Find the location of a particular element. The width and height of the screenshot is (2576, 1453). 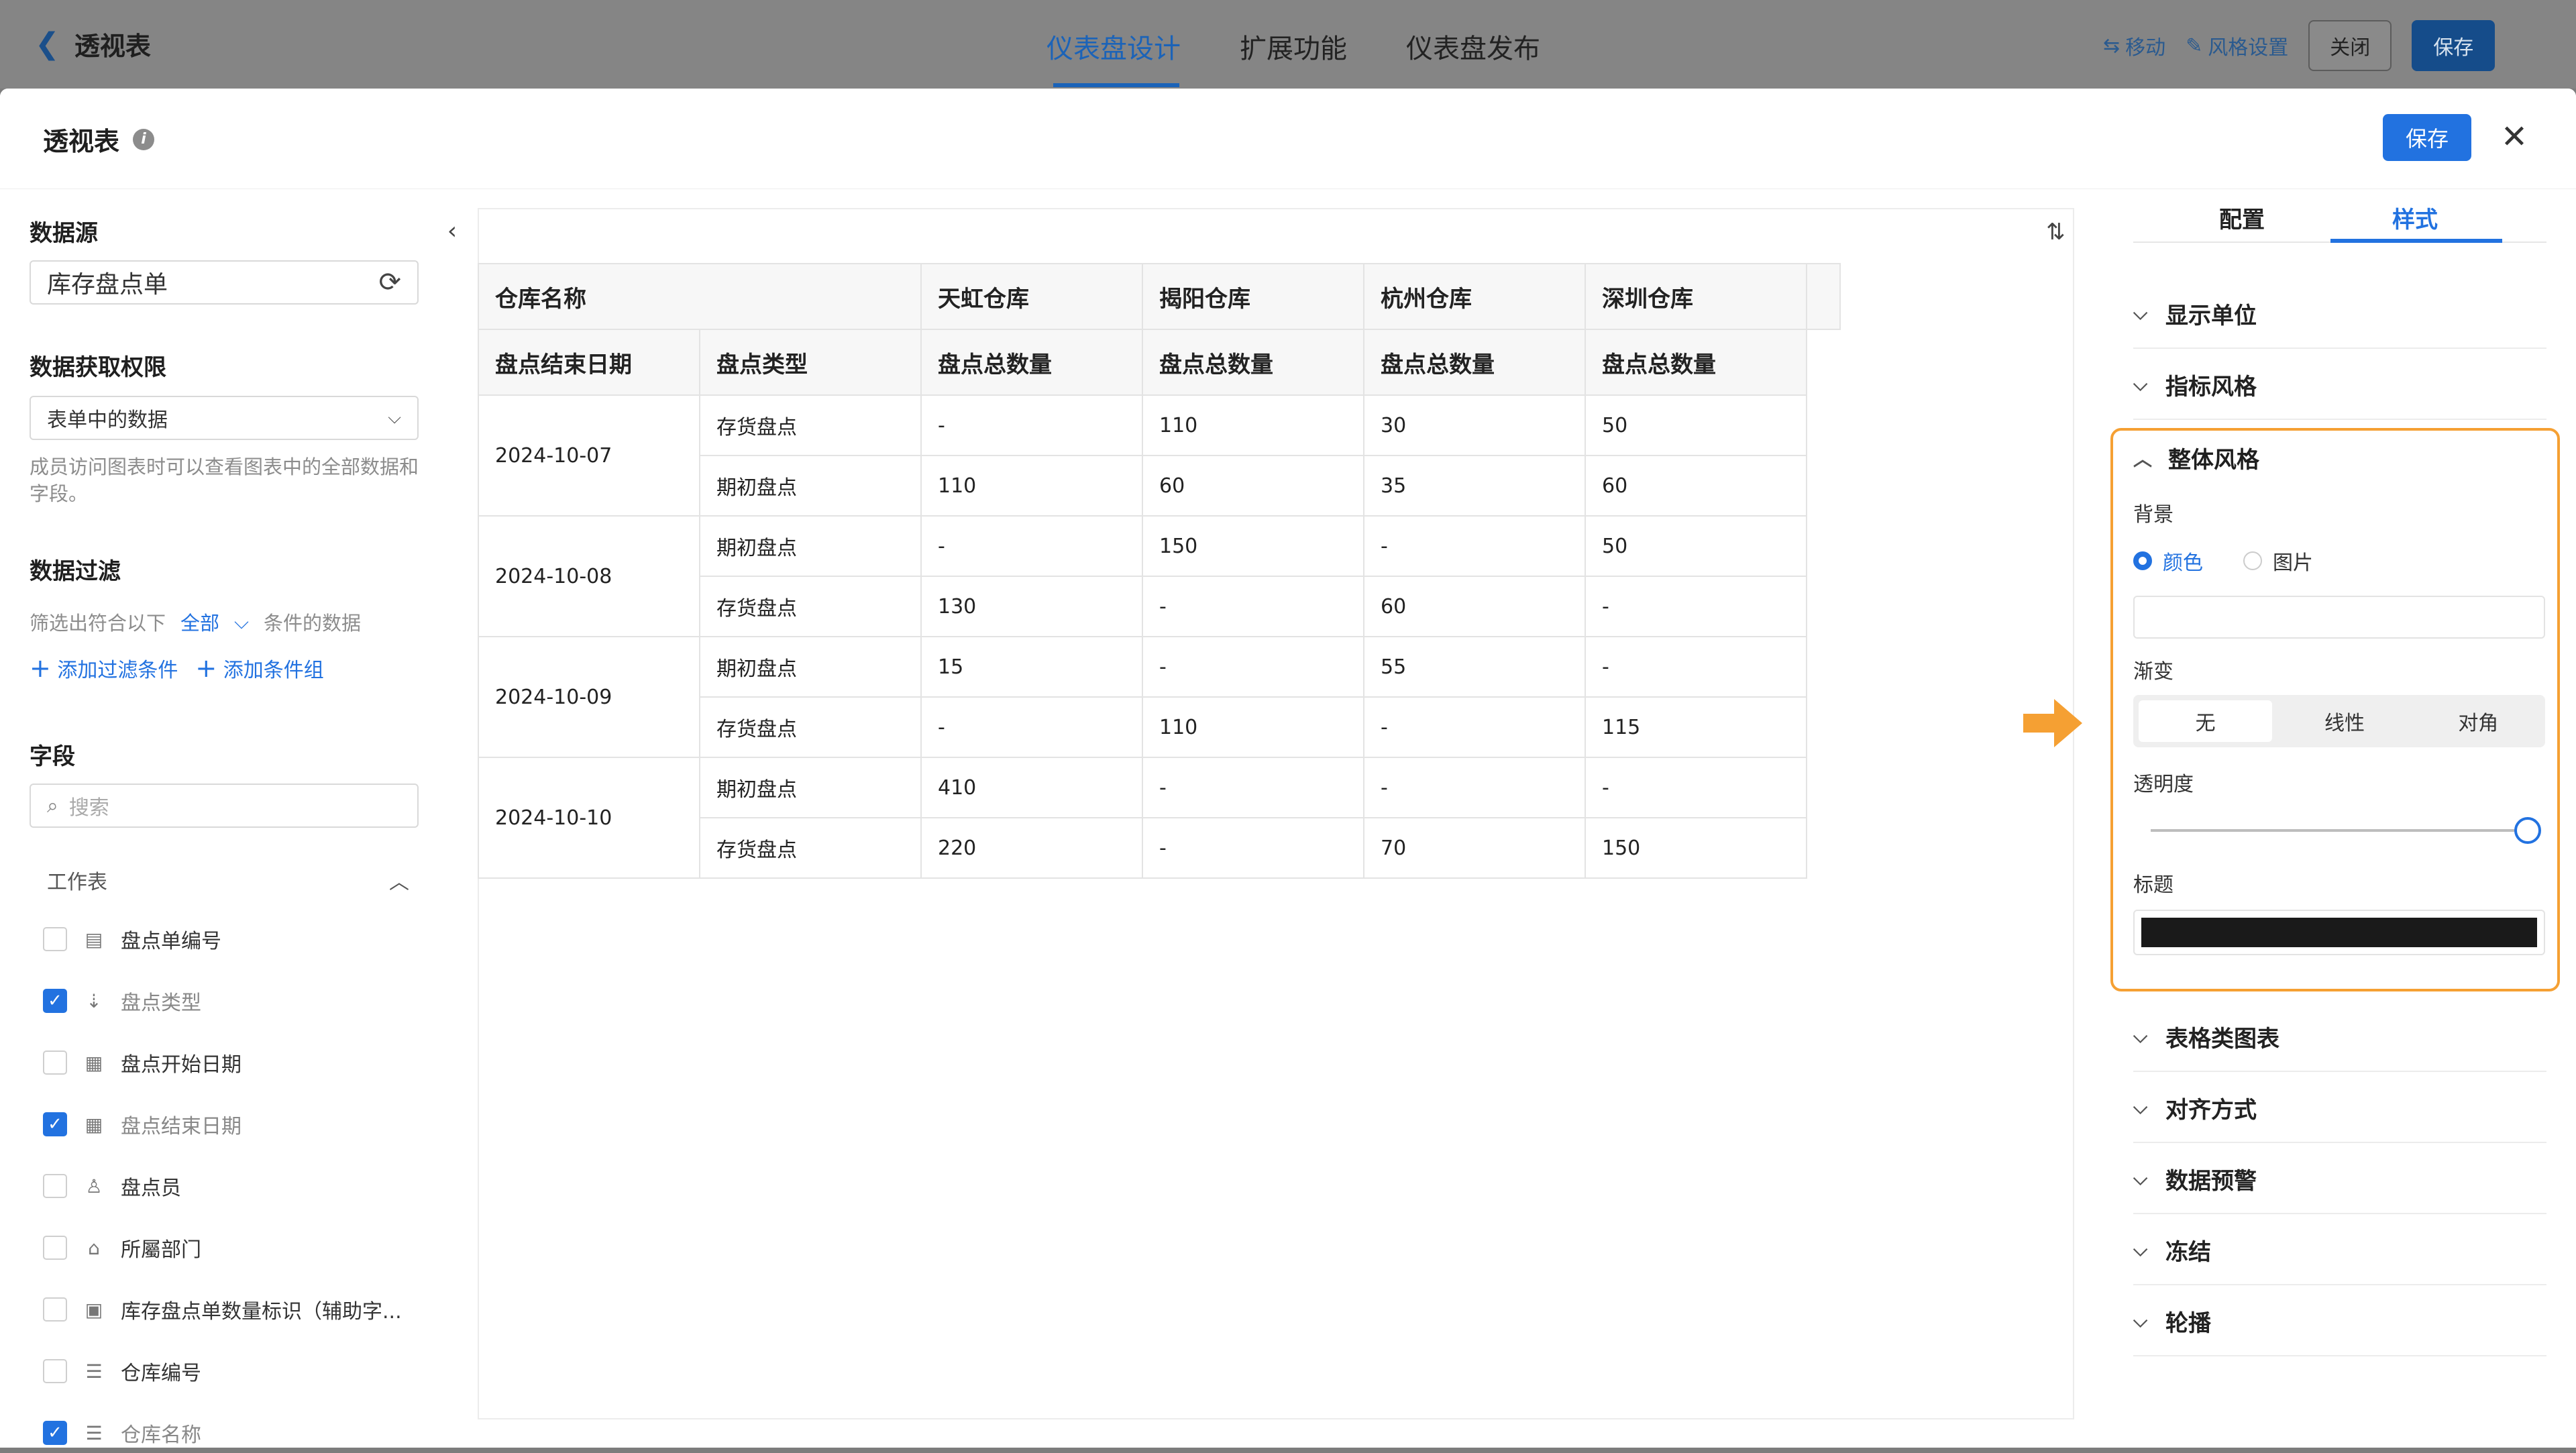

header-cell: 天虹仓库 is located at coordinates (1031, 297).